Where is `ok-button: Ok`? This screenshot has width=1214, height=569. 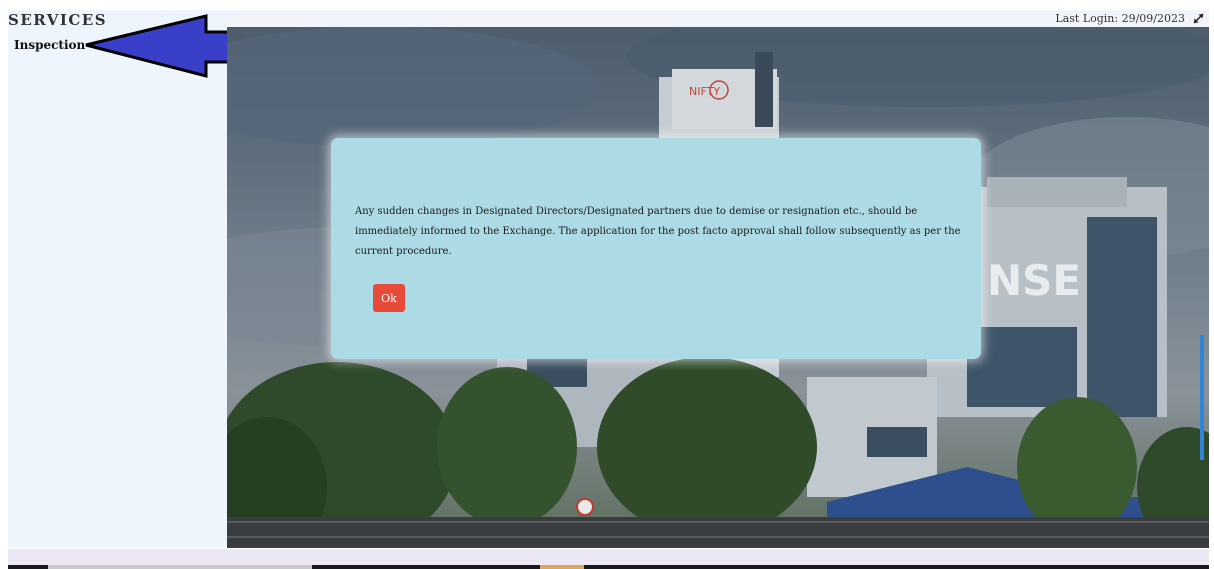
ok-button: Ok is located at coordinates (389, 298).